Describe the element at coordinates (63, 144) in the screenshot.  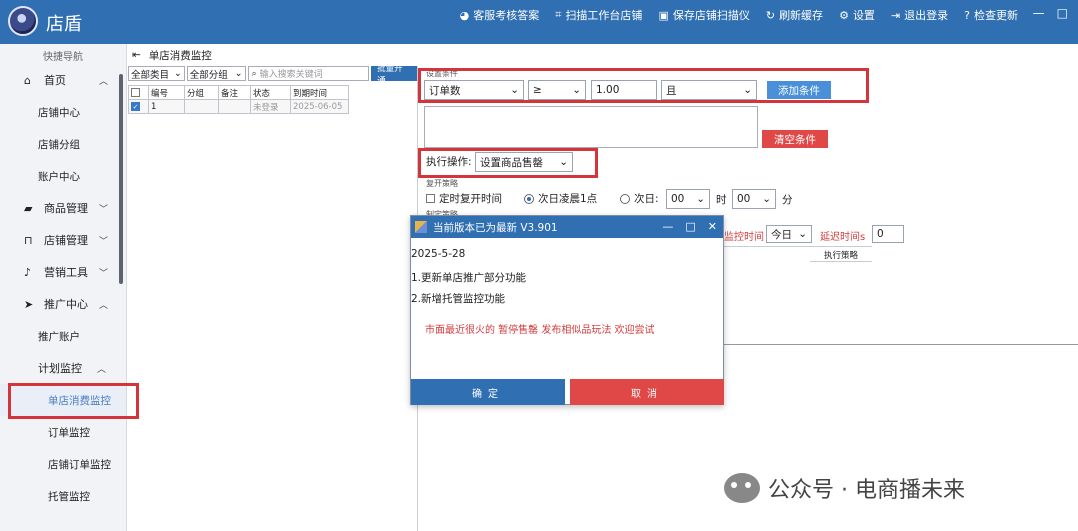
I see `sidebar-item-shop-group: 店铺分组` at that location.